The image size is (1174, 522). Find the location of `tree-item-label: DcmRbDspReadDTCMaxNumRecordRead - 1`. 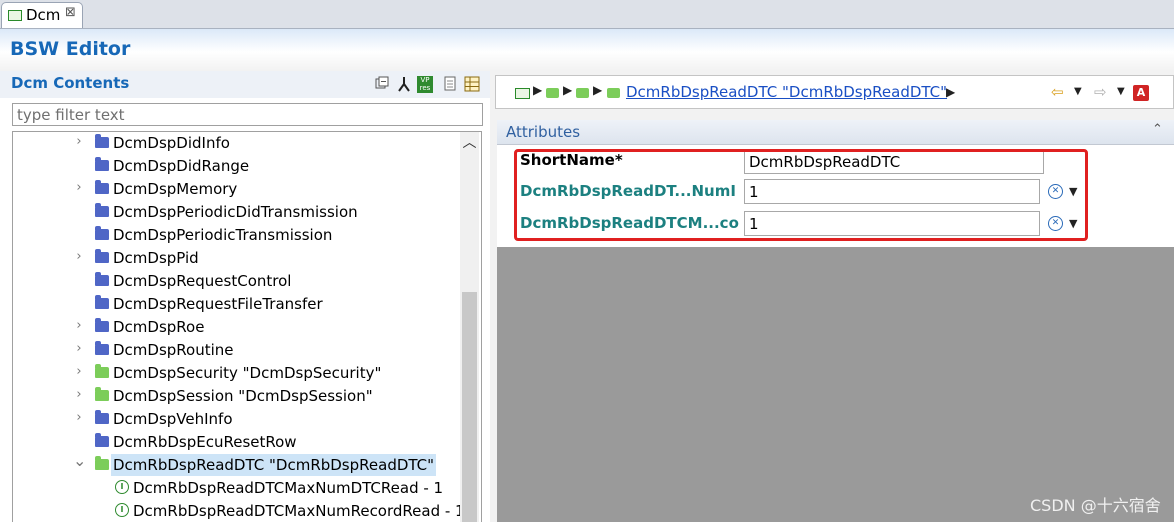

tree-item-label: DcmRbDspReadDTCMaxNumRecordRead - 1 is located at coordinates (299, 511).